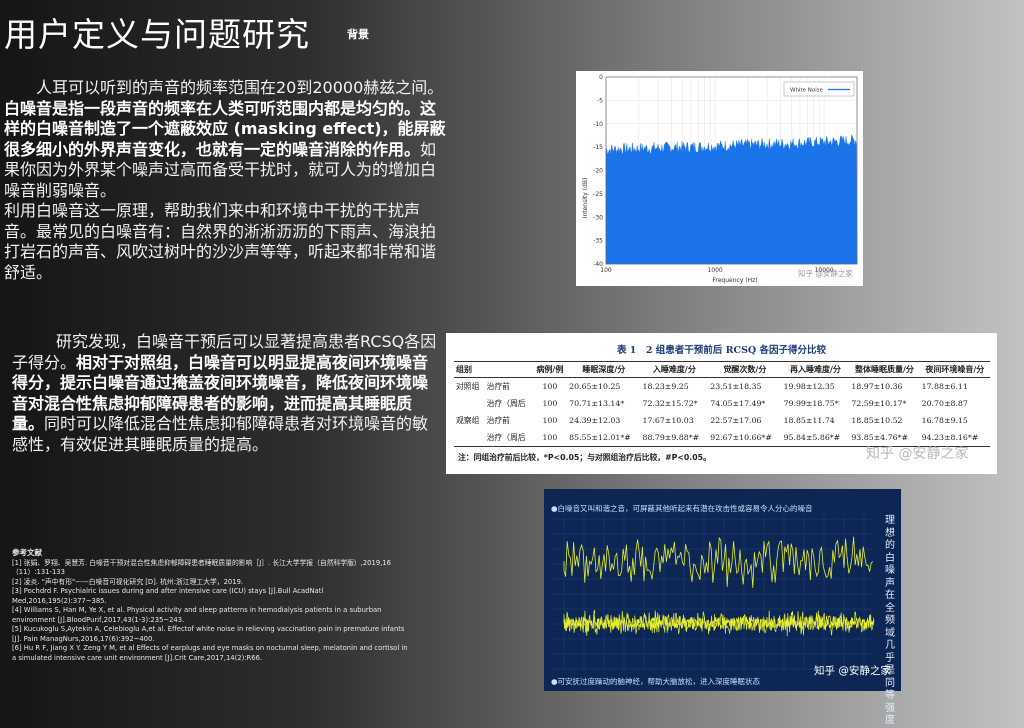  Describe the element at coordinates (745, 369) in the screenshot. I see `table-header-cell: 觉醒次数/分` at that location.